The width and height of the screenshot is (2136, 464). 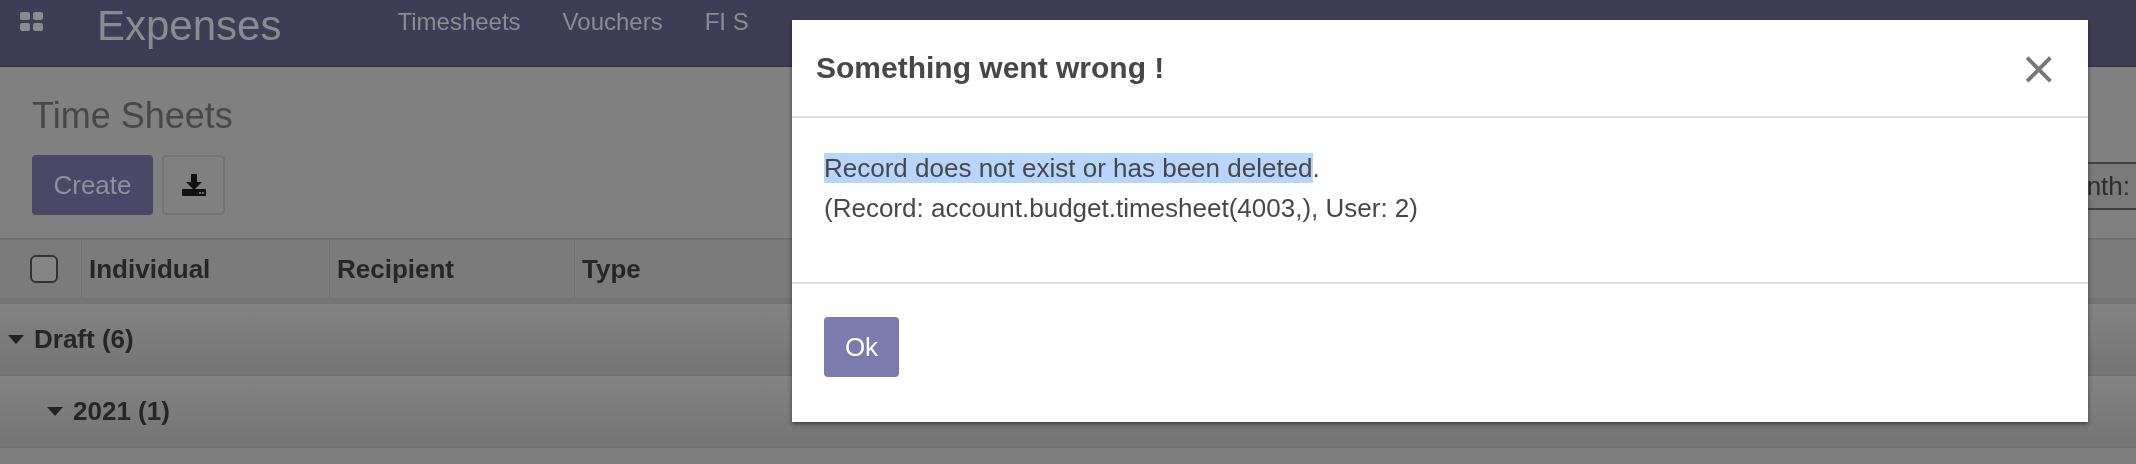 What do you see at coordinates (459, 22) in the screenshot?
I see `menu-item: Timesheets` at bounding box center [459, 22].